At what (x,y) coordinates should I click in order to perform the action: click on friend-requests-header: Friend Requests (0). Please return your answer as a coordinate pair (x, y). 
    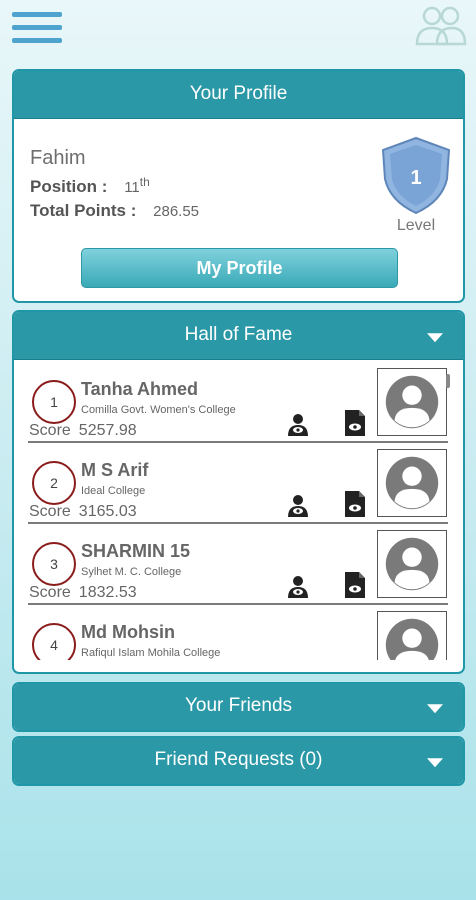
    Looking at the image, I should click on (238, 761).